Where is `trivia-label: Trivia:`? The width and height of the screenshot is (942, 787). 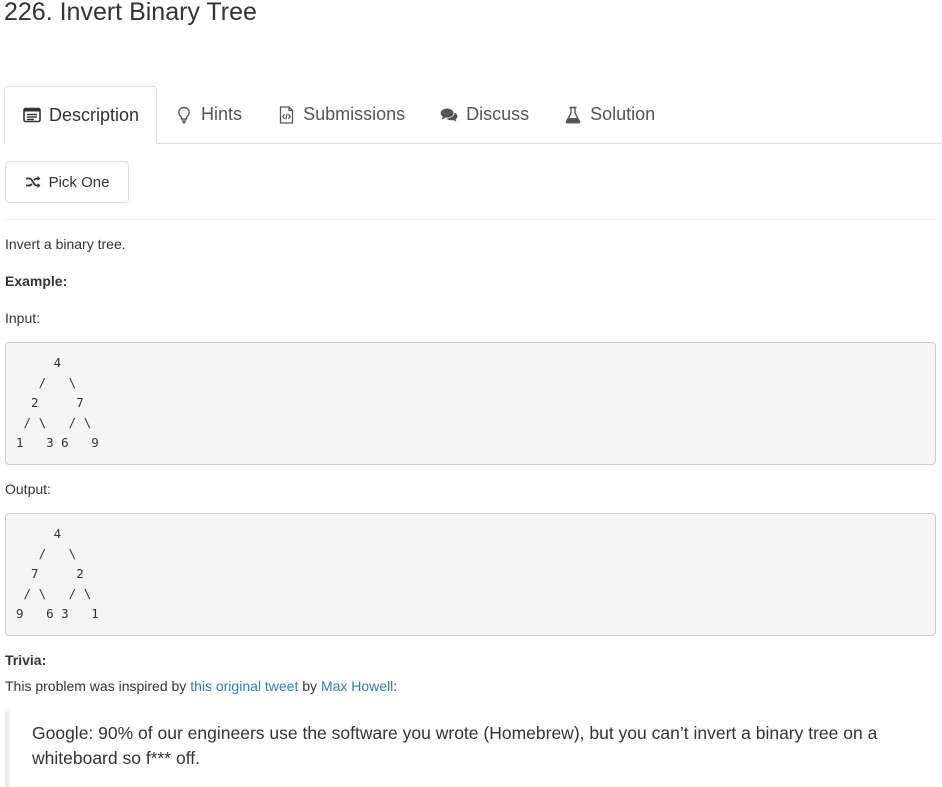
trivia-label: Trivia: is located at coordinates (26, 660).